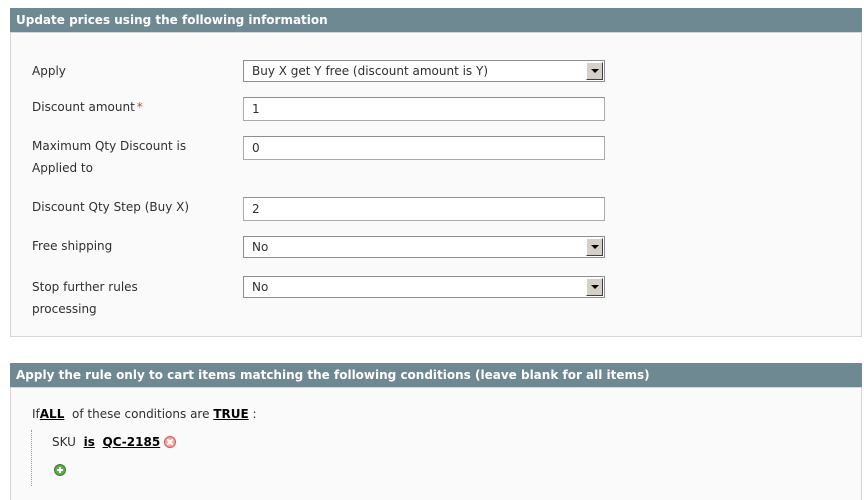 This screenshot has width=864, height=500. What do you see at coordinates (370, 71) in the screenshot?
I see `apply-select-value: Buy X get Y free (discount amount is Y)` at bounding box center [370, 71].